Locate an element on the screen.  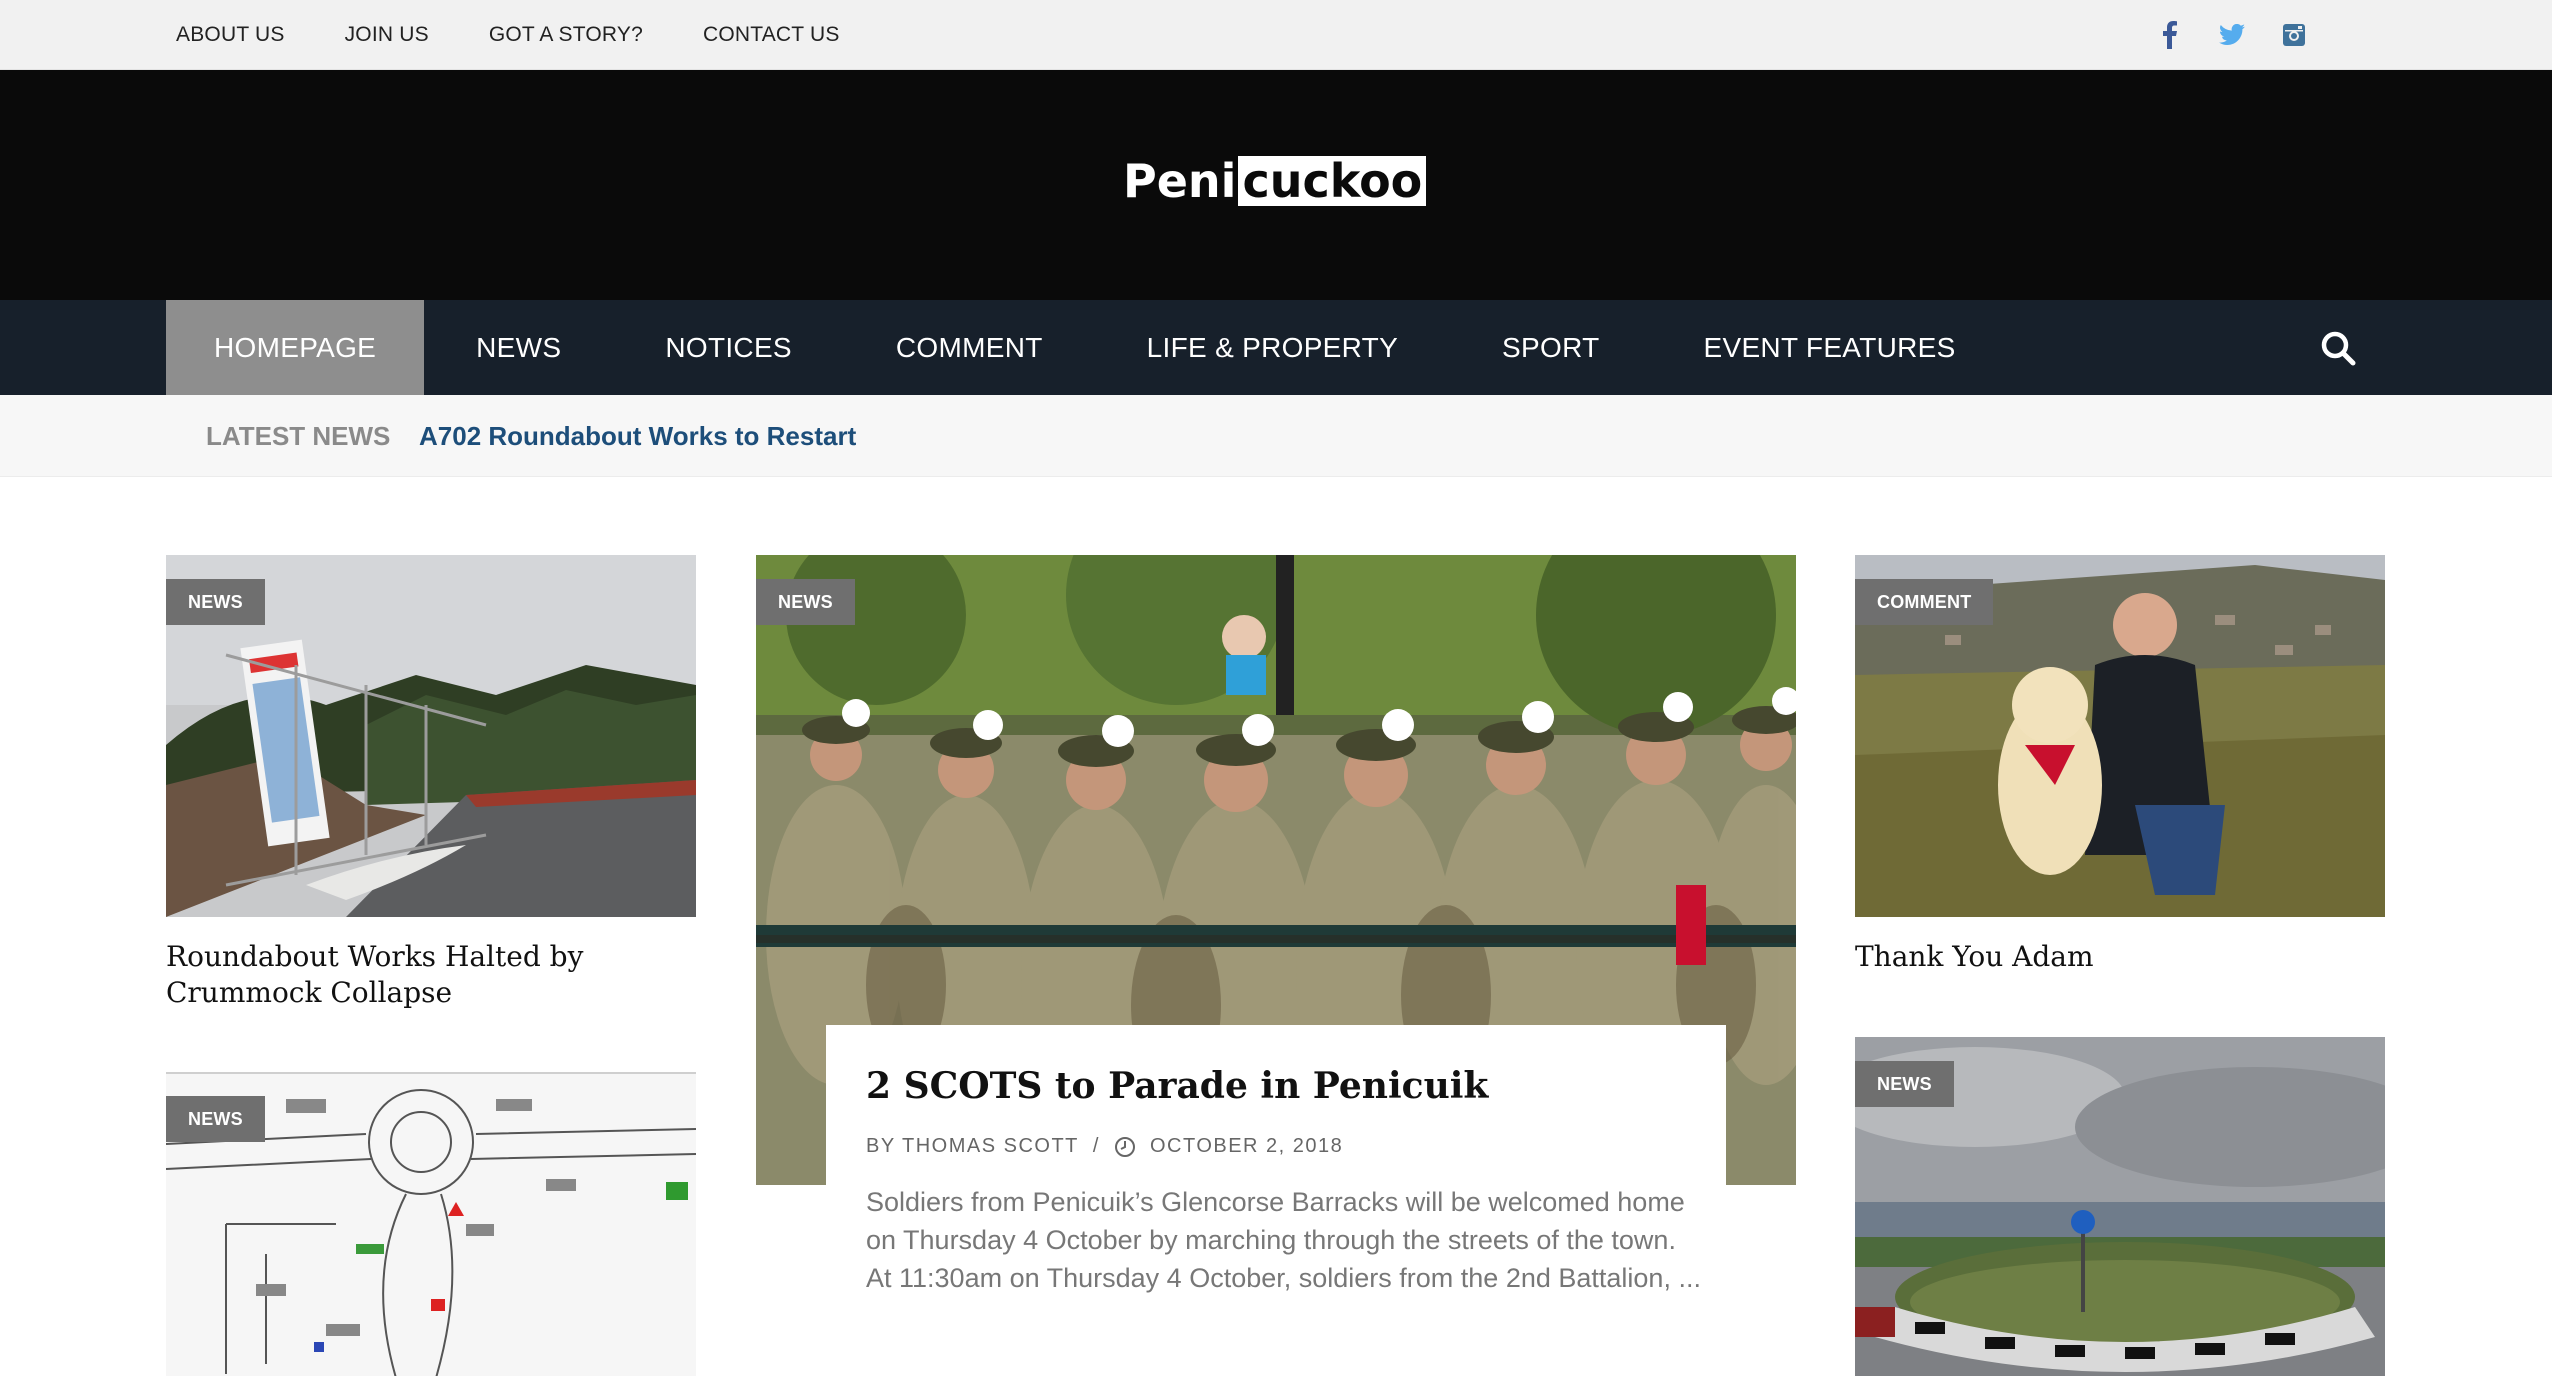
top-link-join-us: JOIN US is located at coordinates (387, 35).